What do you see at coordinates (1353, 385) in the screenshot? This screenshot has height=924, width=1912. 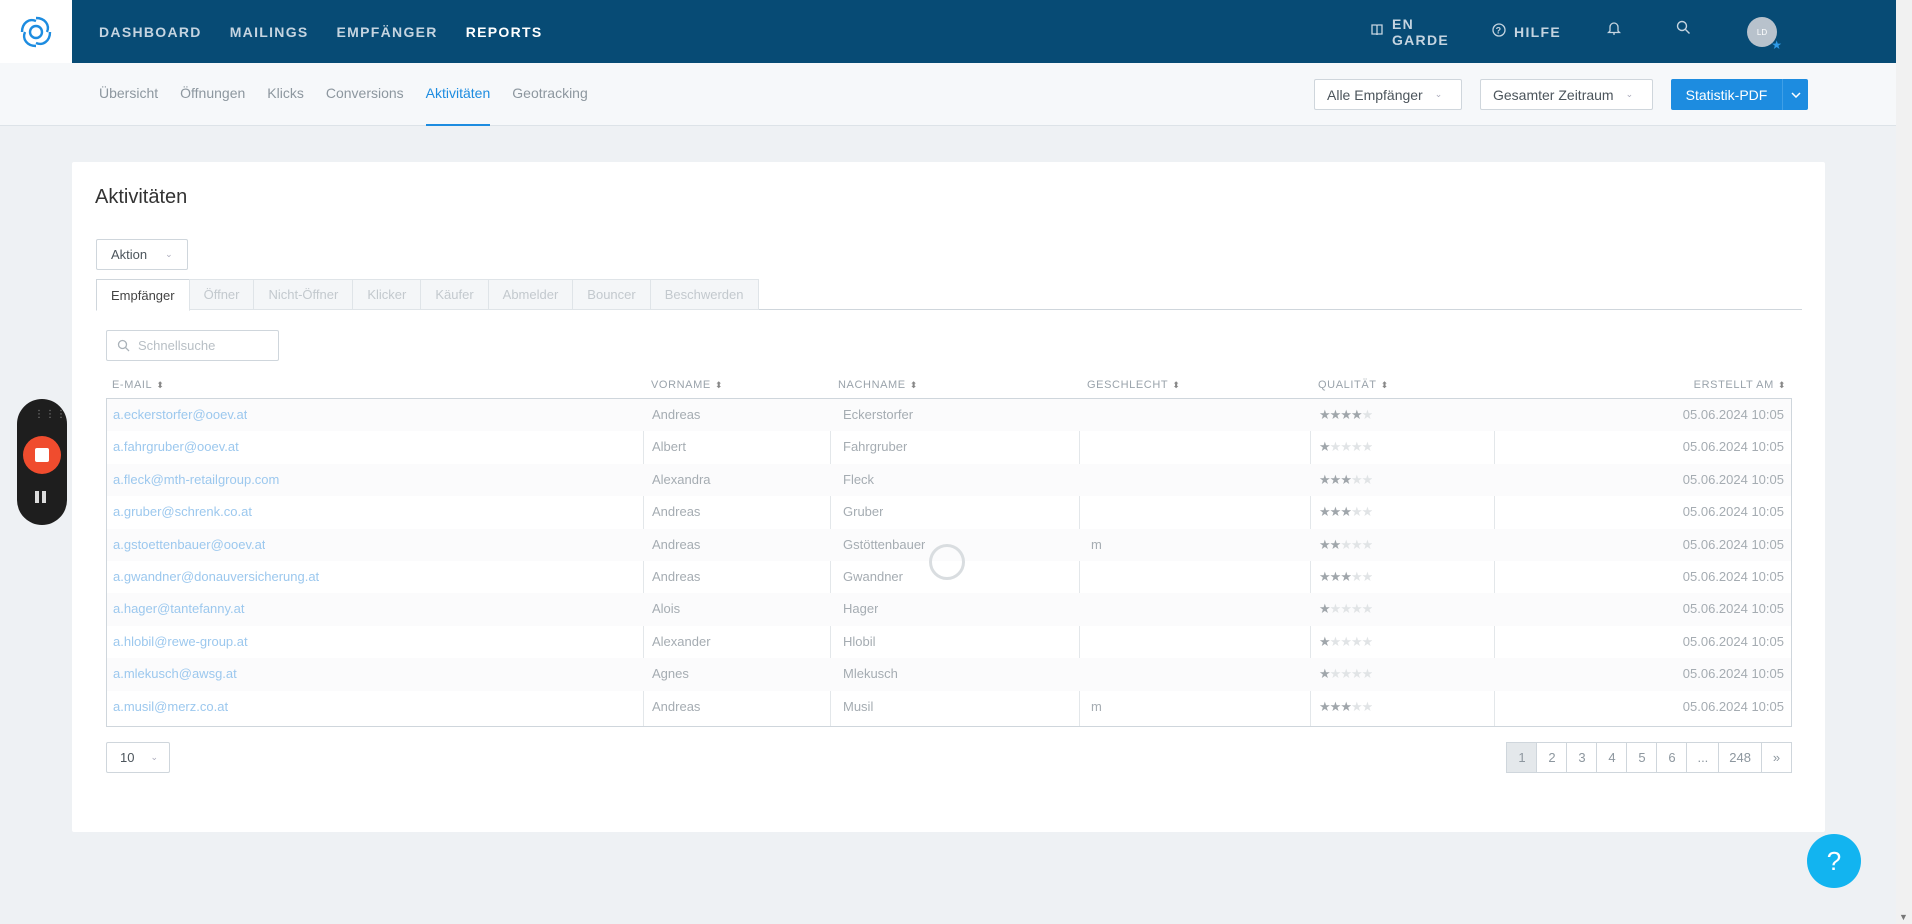 I see `column-header-quality: QUALITÄT ⬍` at bounding box center [1353, 385].